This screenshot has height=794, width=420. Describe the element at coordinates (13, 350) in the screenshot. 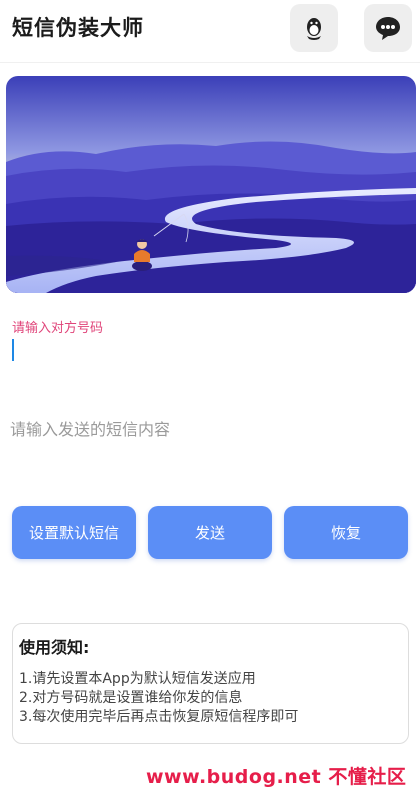

I see `text-caret` at that location.